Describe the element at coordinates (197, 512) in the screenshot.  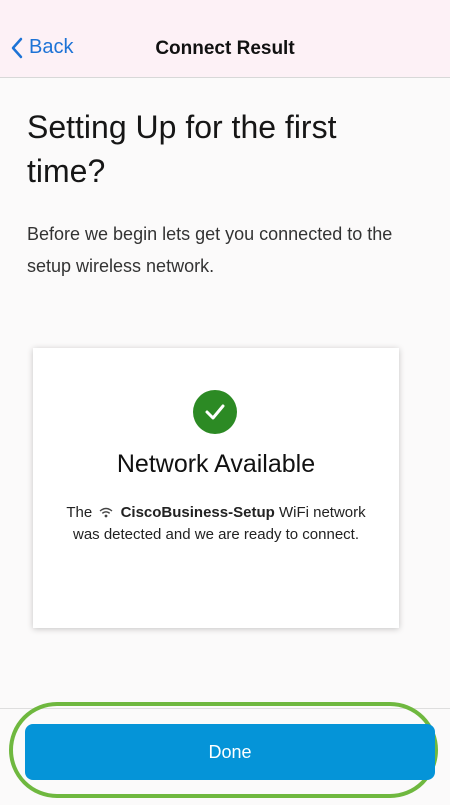
I see `network-name: CiscoBusiness-Setup` at that location.